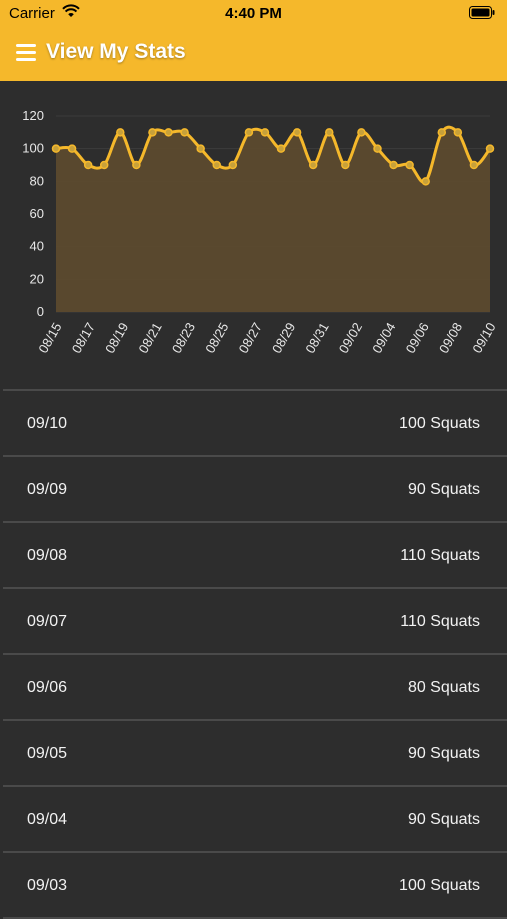 This screenshot has height=919, width=507. I want to click on x-tick-label: 08/19, so click(116, 338).